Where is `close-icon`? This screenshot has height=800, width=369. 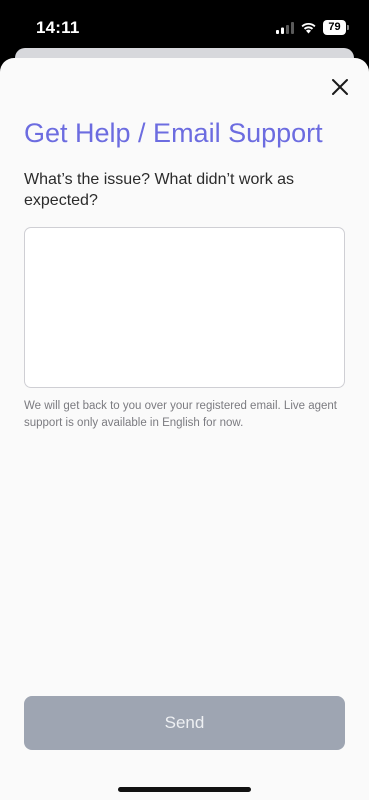
close-icon is located at coordinates (340, 87).